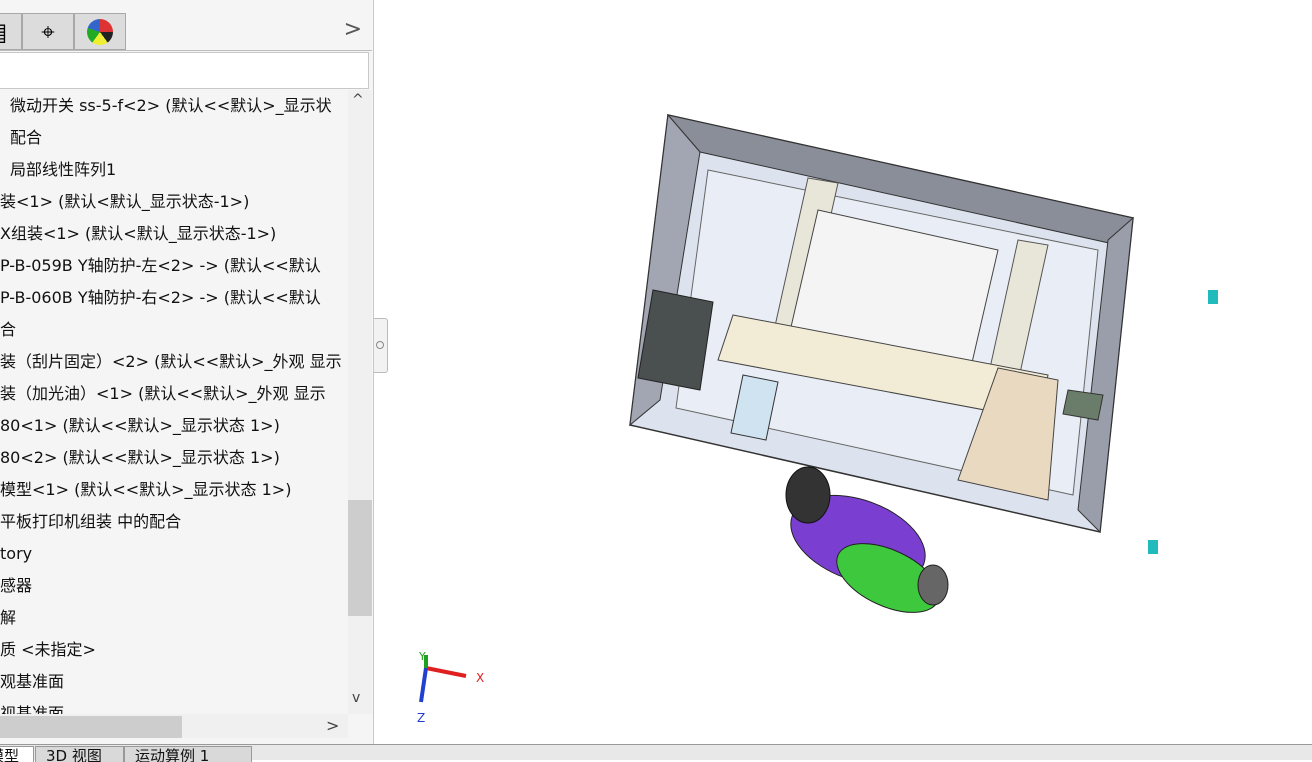 The height and width of the screenshot is (762, 1312). What do you see at coordinates (174, 426) in the screenshot?
I see `tree-item: 80<1> (默认<<默认>_显示状态 1>)` at bounding box center [174, 426].